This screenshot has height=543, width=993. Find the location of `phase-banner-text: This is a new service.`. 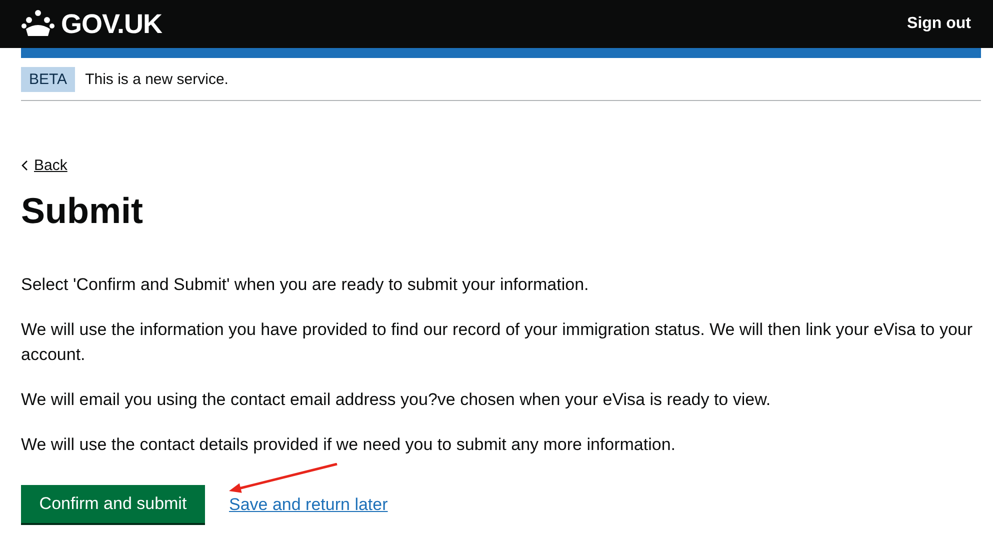

phase-banner-text: This is a new service. is located at coordinates (156, 79).